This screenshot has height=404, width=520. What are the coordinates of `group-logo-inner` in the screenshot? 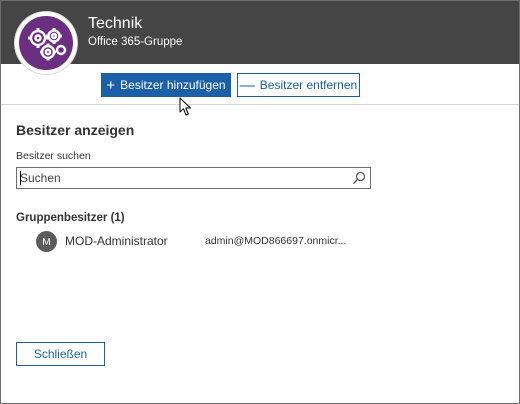 It's located at (46, 43).